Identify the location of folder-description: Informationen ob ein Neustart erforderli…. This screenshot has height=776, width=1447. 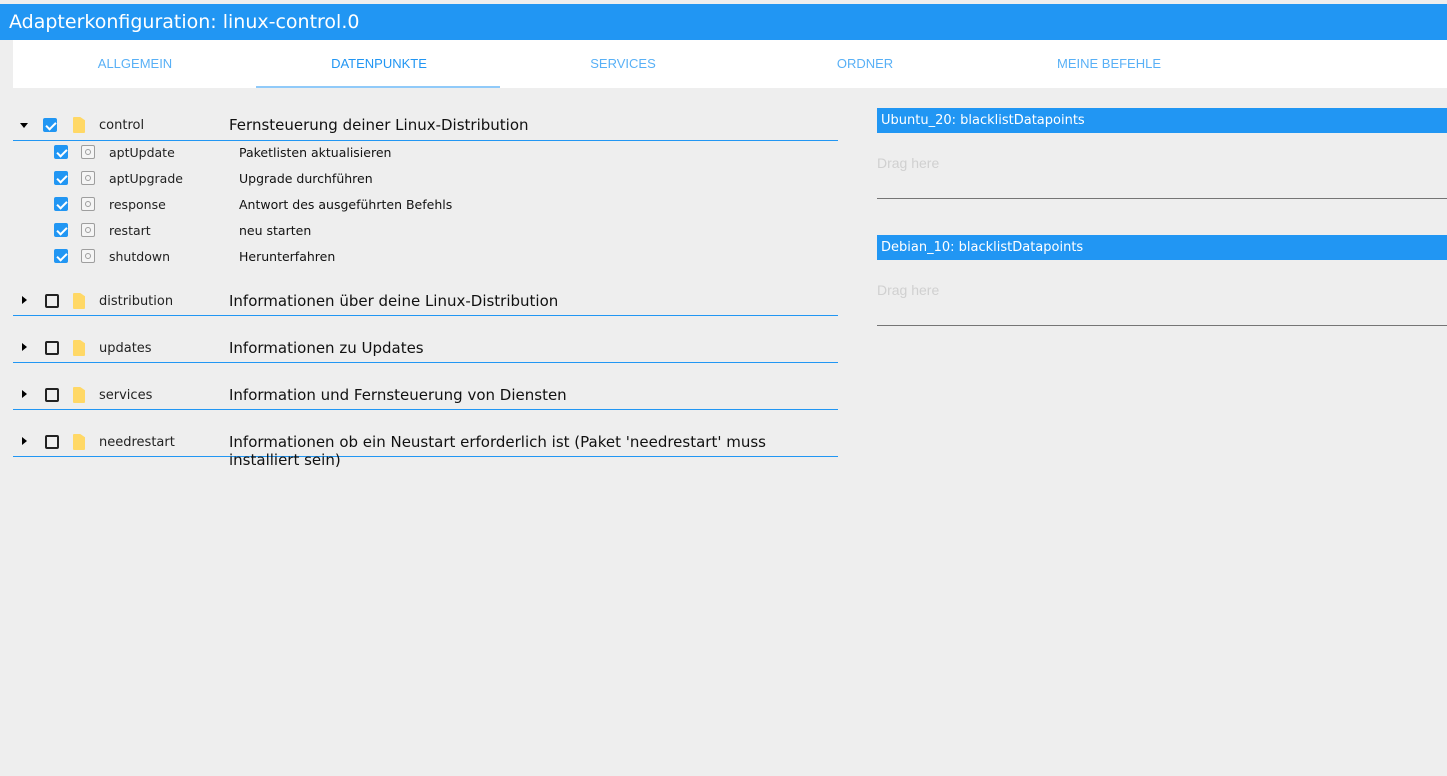
(497, 451).